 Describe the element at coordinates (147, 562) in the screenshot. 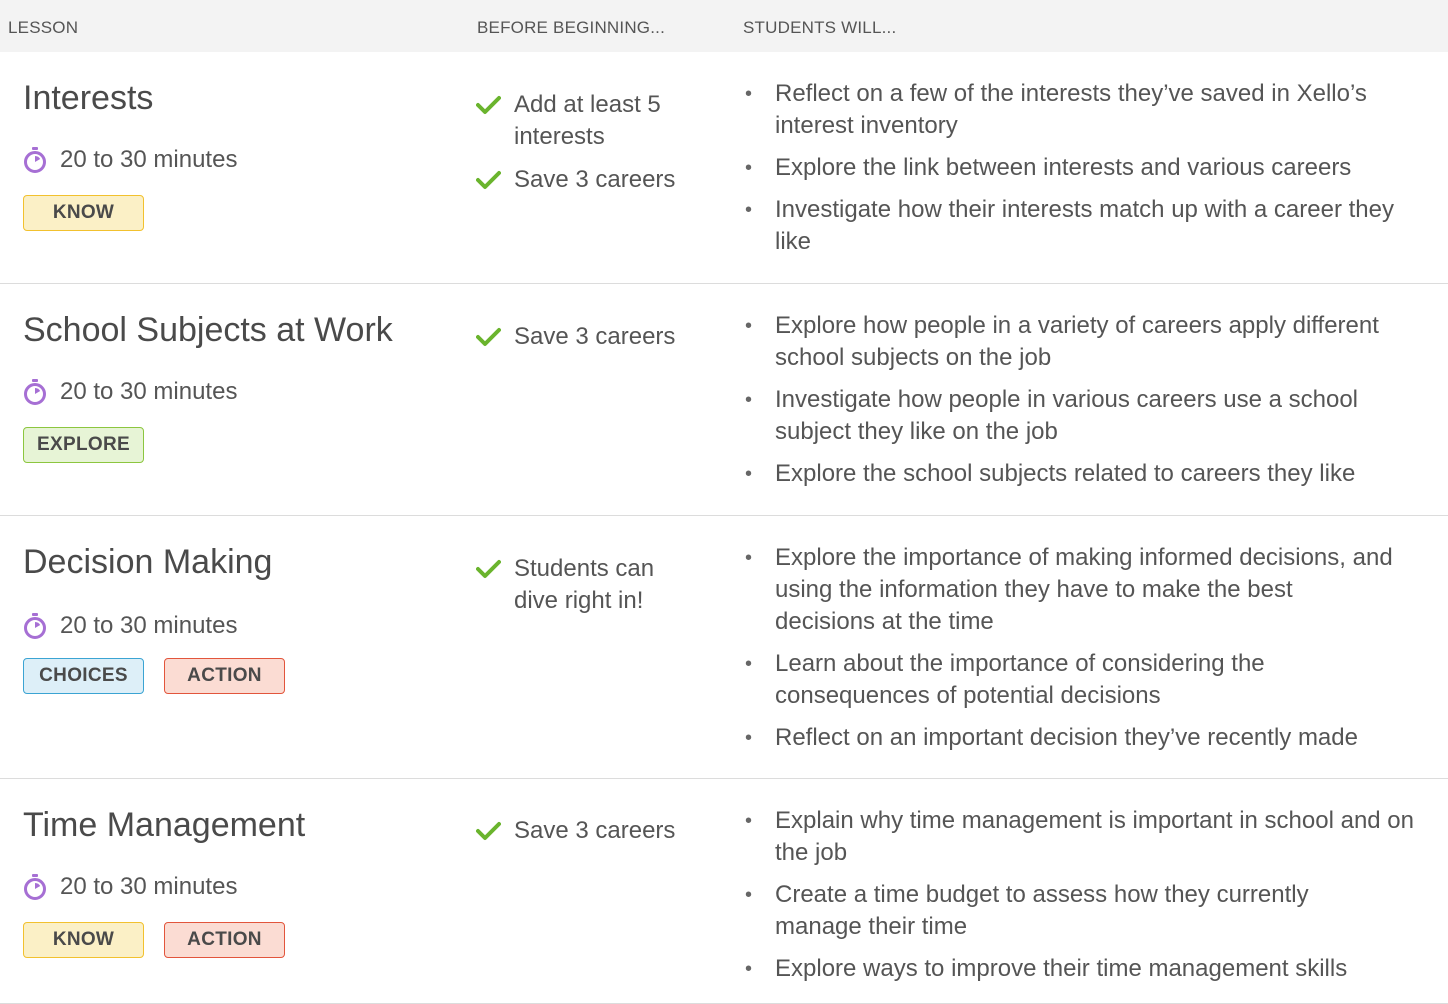

I see `lesson-title: Decision Making` at that location.